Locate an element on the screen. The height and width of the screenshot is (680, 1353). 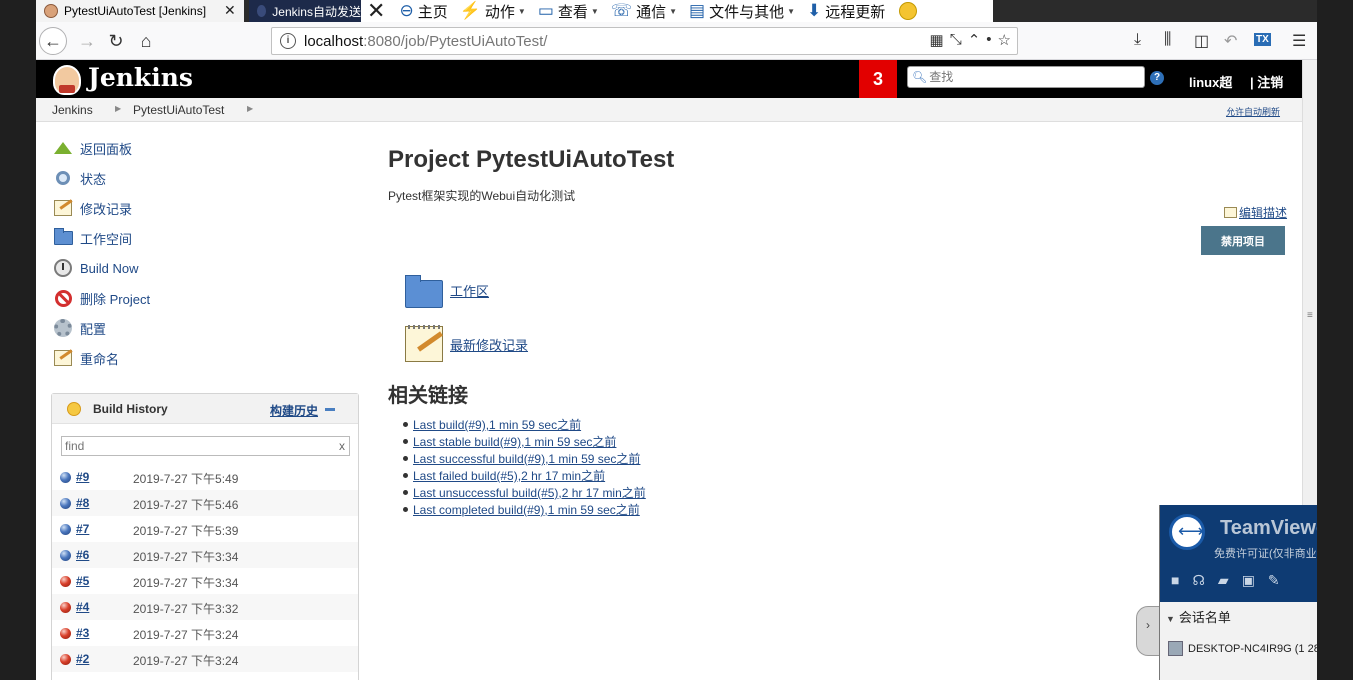
translate-extension-icon: TX is located at coordinates (1262, 39).